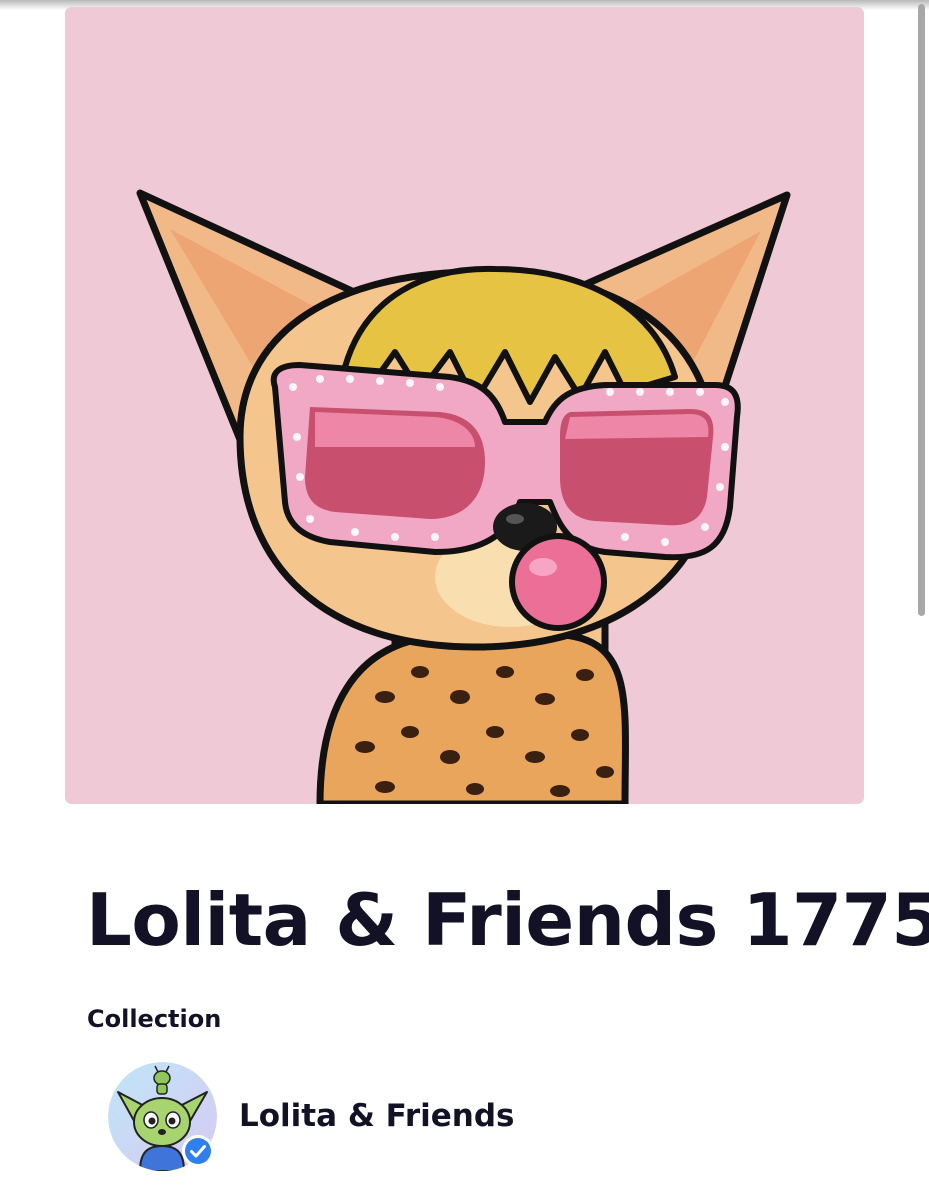  What do you see at coordinates (921, 310) in the screenshot?
I see `scrollbar-thumb` at bounding box center [921, 310].